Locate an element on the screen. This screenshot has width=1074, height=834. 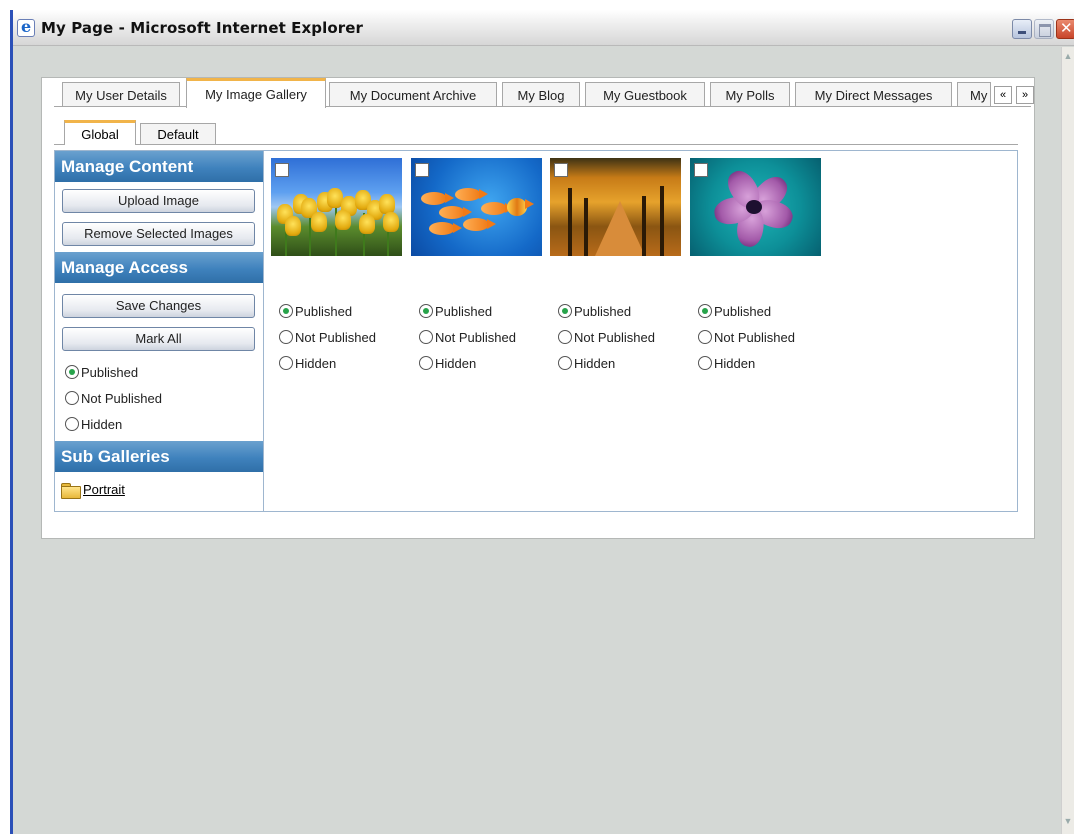
tab-label: My Direct Messages is located at coordinates (873, 95).